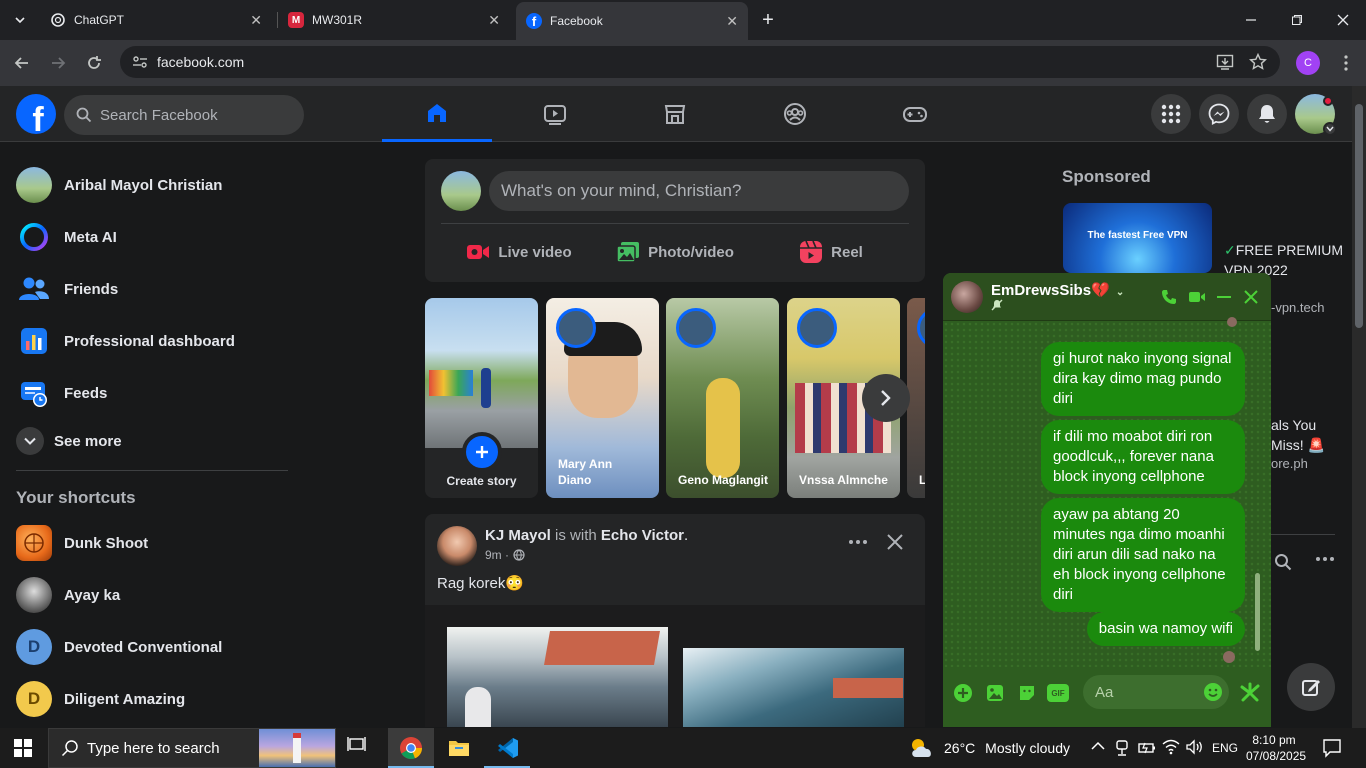 This screenshot has height=768, width=1366. Describe the element at coordinates (1007, 748) in the screenshot. I see `weather-widget: 26°C Mostly cloudy` at that location.